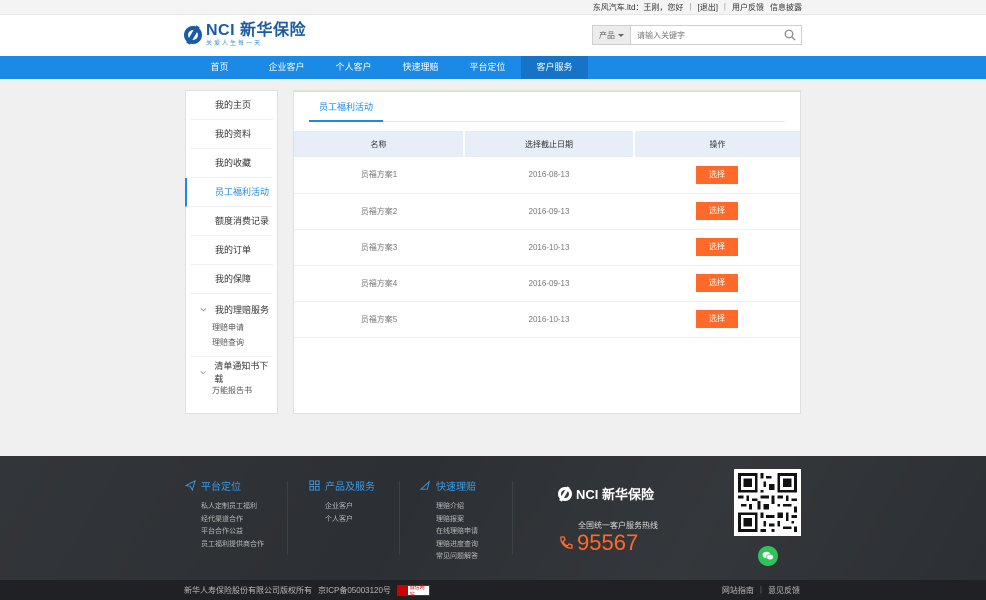  What do you see at coordinates (379, 211) in the screenshot?
I see `plan-name: 员福方案2` at bounding box center [379, 211].